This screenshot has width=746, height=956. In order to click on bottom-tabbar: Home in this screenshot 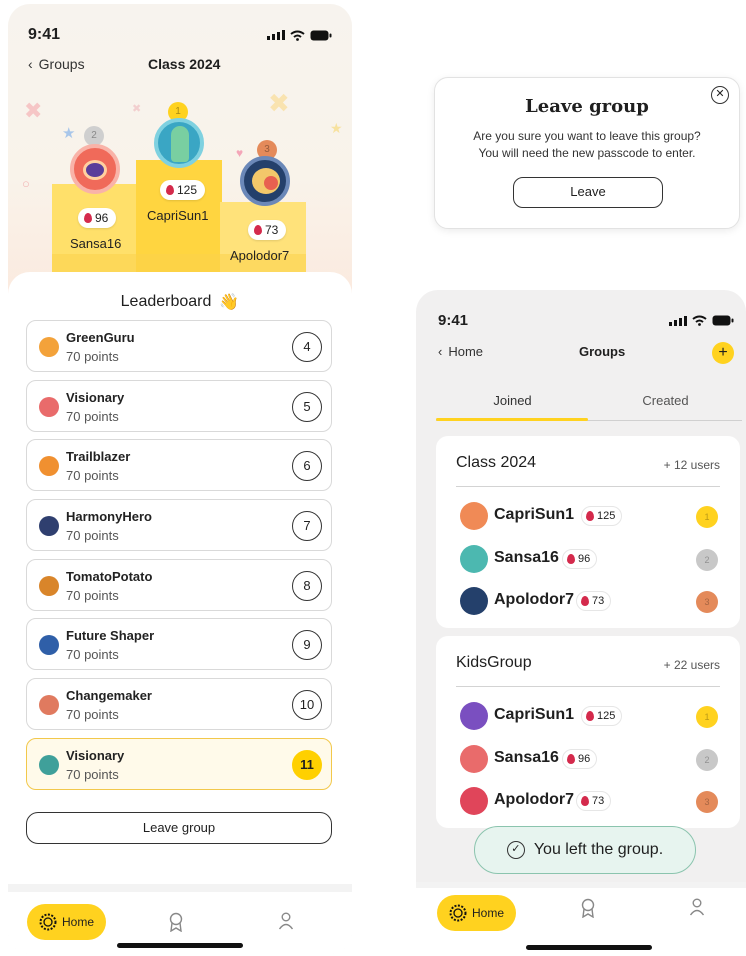, I will do `click(180, 919)`.